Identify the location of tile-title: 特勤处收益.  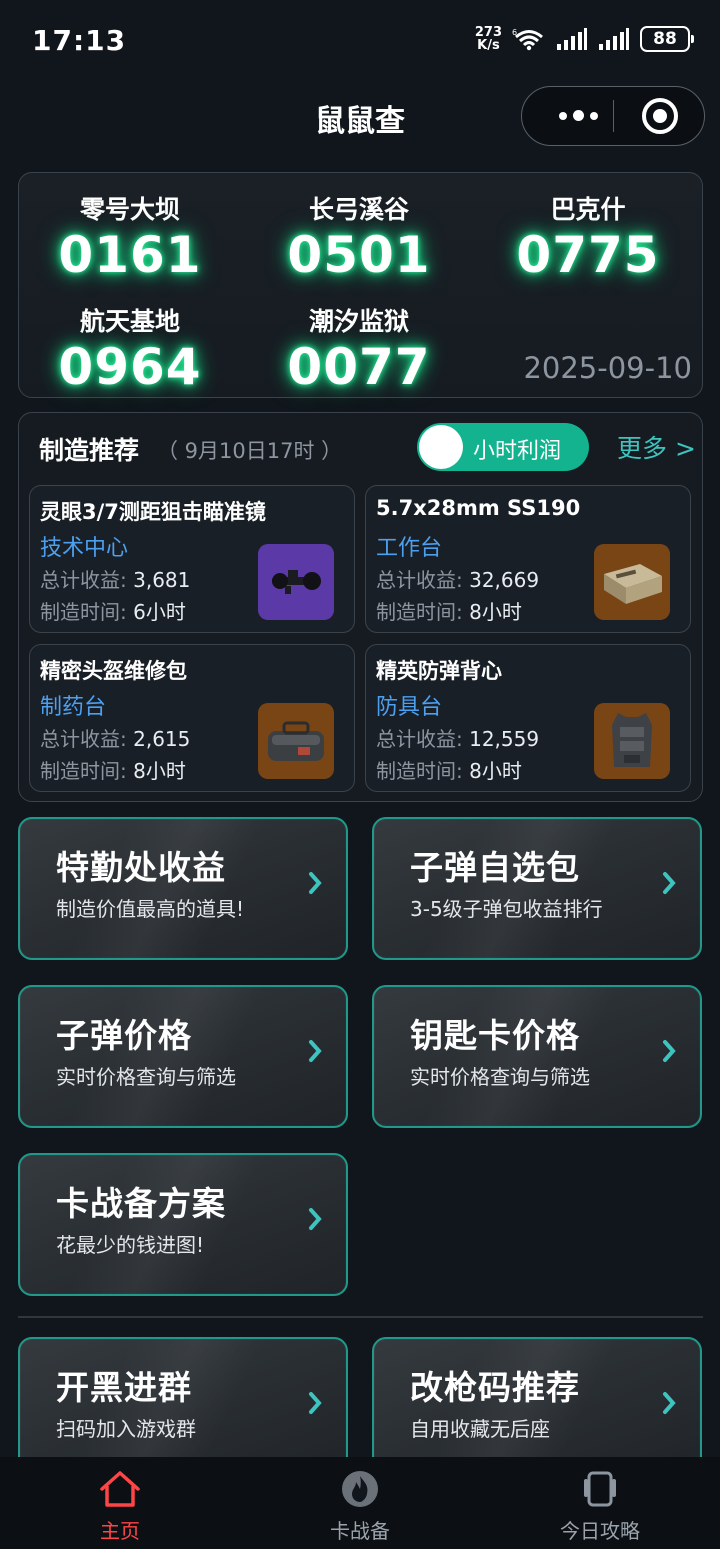
(141, 867).